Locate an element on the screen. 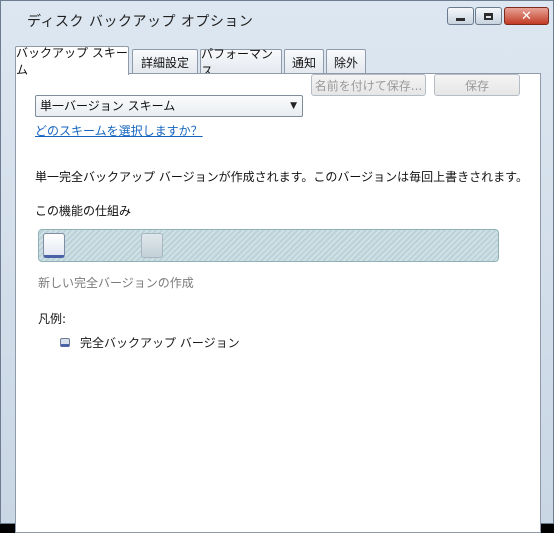 This screenshot has height=533, width=554. chevron-down-icon: ▼ is located at coordinates (293, 106).